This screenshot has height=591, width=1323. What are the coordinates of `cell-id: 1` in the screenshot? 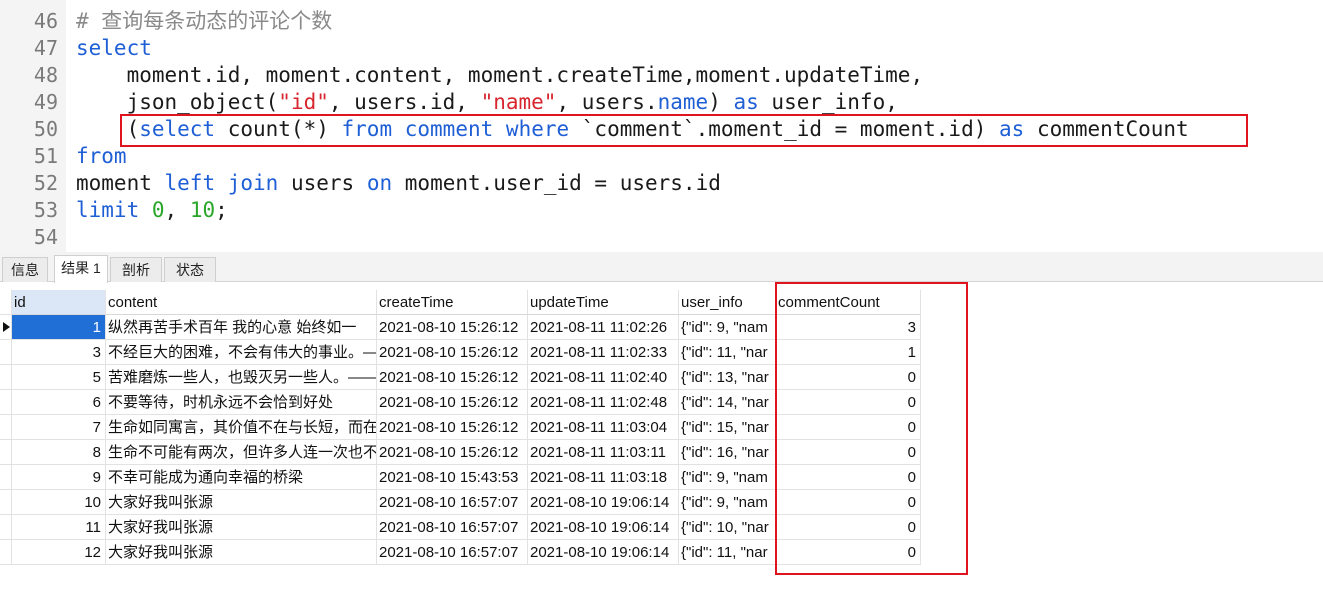 It's located at (59, 327).